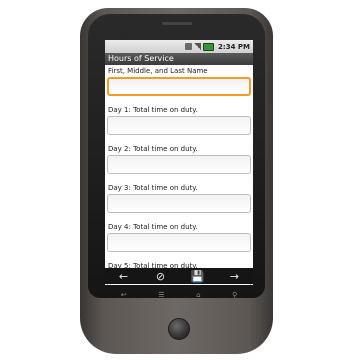 This screenshot has height=360, width=360. I want to click on status-bar: 2:34 PM, so click(179, 46).